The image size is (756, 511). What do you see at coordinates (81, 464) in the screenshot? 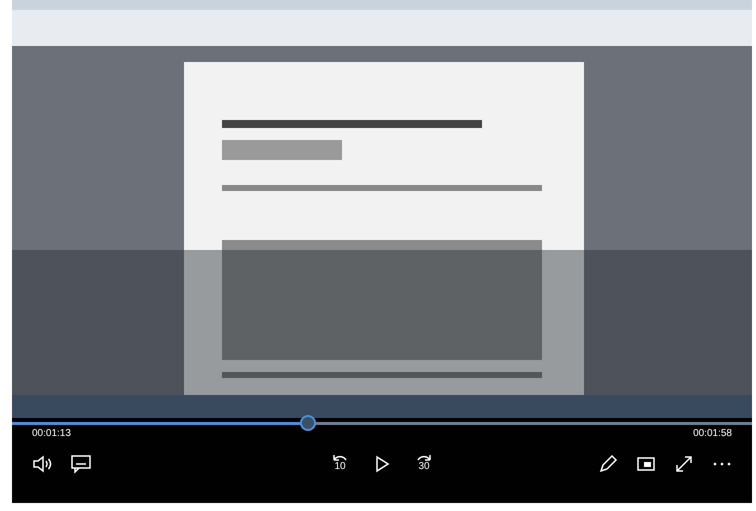
I see `captions-icon` at bounding box center [81, 464].